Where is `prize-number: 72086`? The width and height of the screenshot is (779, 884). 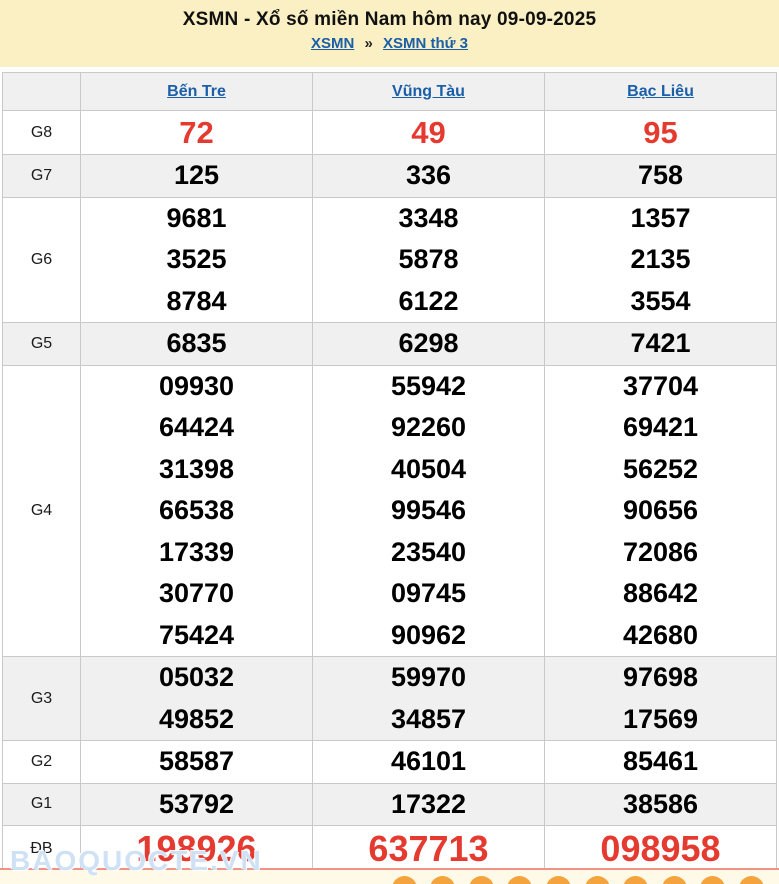 prize-number: 72086 is located at coordinates (660, 551).